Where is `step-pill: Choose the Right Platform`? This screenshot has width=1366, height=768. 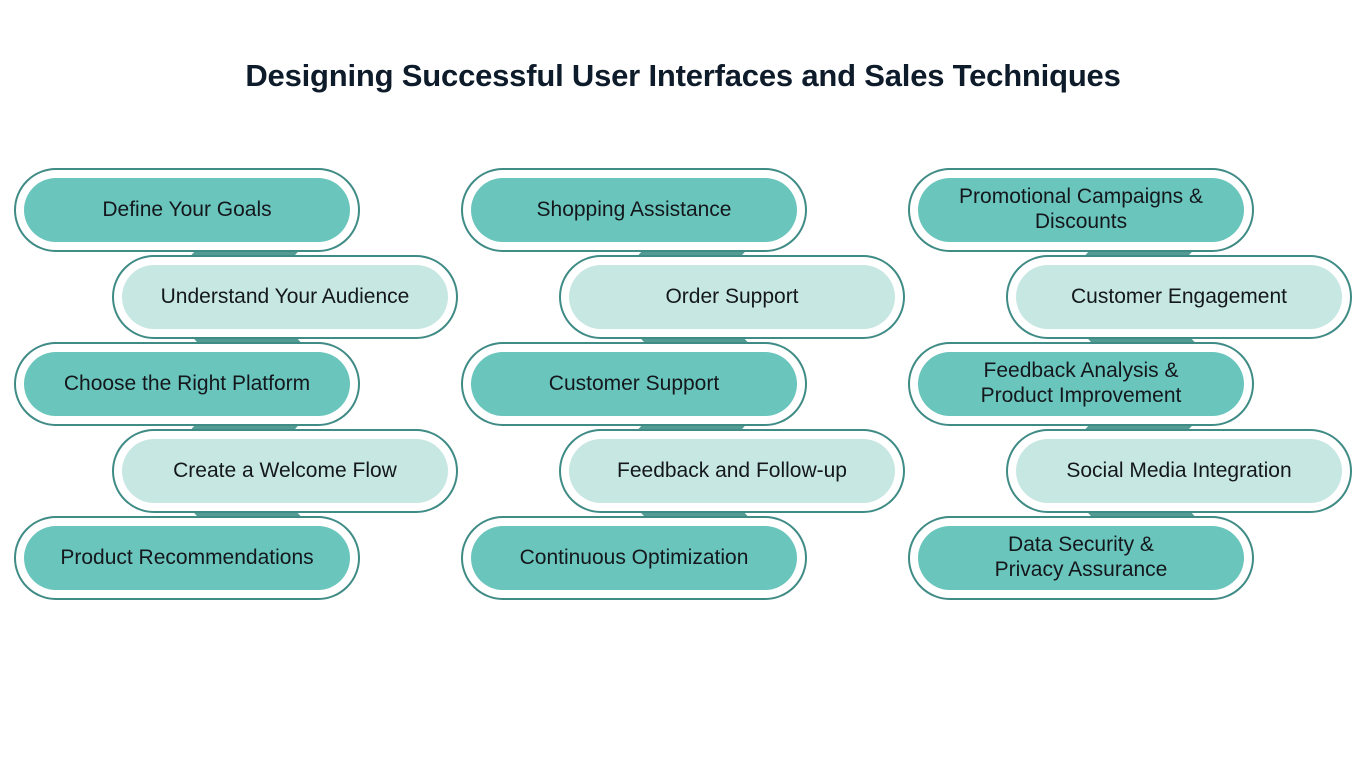
step-pill: Choose the Right Platform is located at coordinates (187, 384).